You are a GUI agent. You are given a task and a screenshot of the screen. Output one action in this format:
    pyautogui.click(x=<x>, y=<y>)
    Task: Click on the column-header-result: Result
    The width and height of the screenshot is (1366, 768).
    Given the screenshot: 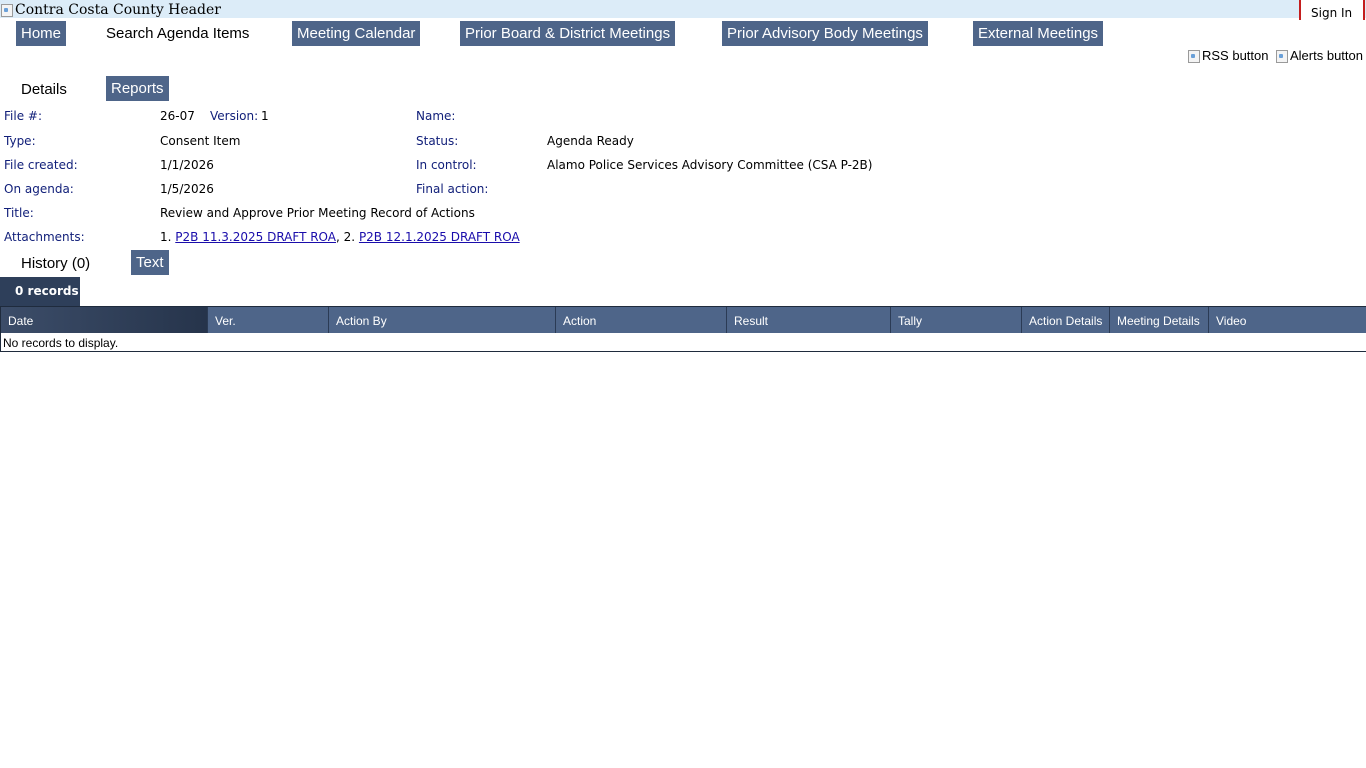 What is the action you would take?
    pyautogui.click(x=809, y=320)
    